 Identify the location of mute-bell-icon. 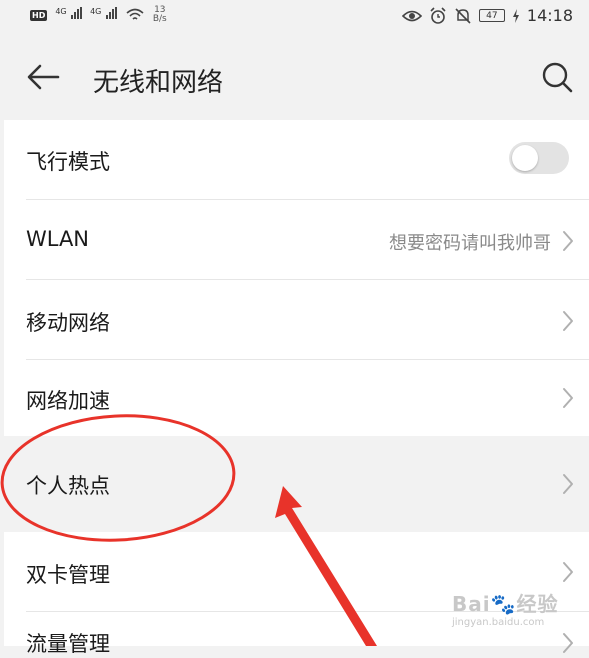
(463, 15).